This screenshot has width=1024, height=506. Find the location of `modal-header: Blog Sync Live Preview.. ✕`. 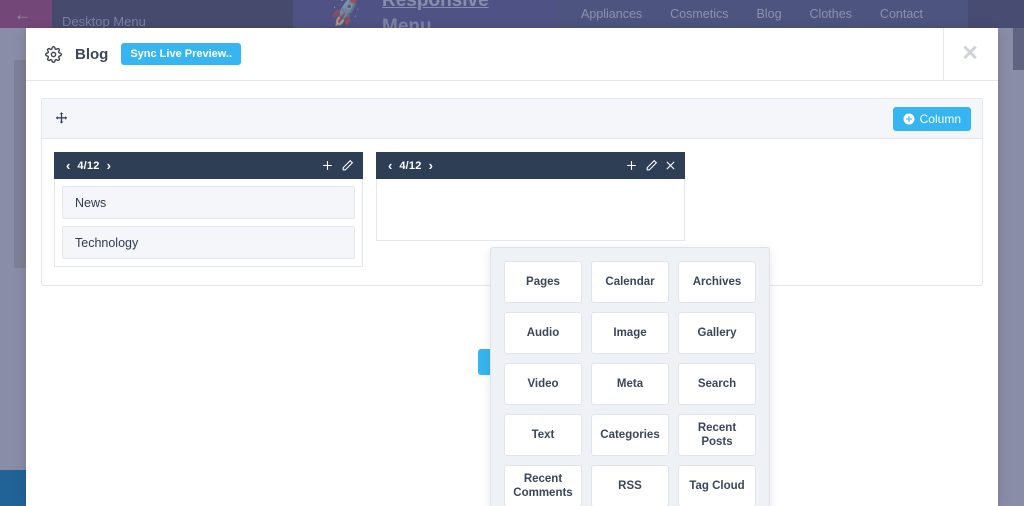

modal-header: Blog Sync Live Preview.. ✕ is located at coordinates (512, 54).